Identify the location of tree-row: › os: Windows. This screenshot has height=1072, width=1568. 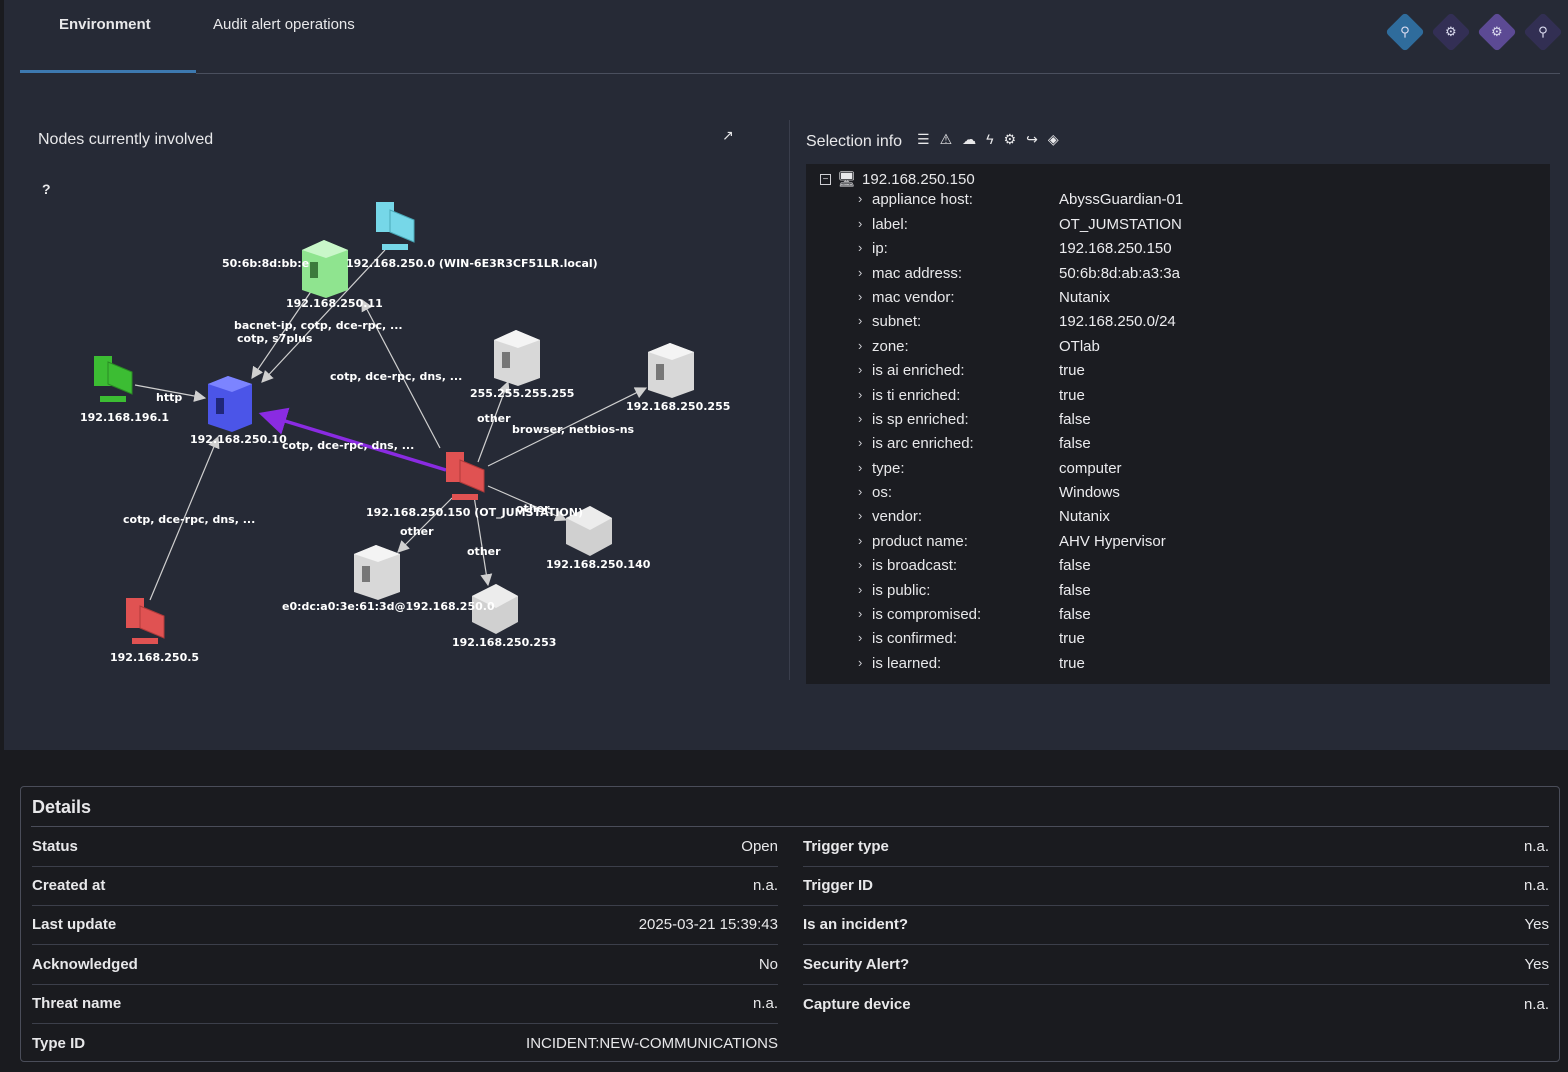
(989, 492).